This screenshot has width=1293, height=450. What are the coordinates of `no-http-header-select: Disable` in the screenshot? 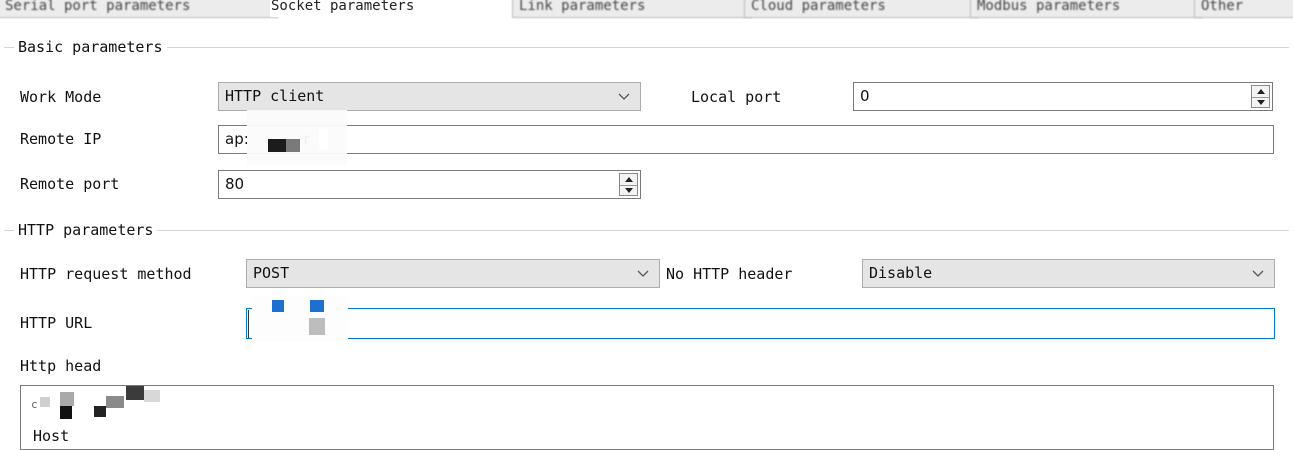 It's located at (1068, 273).